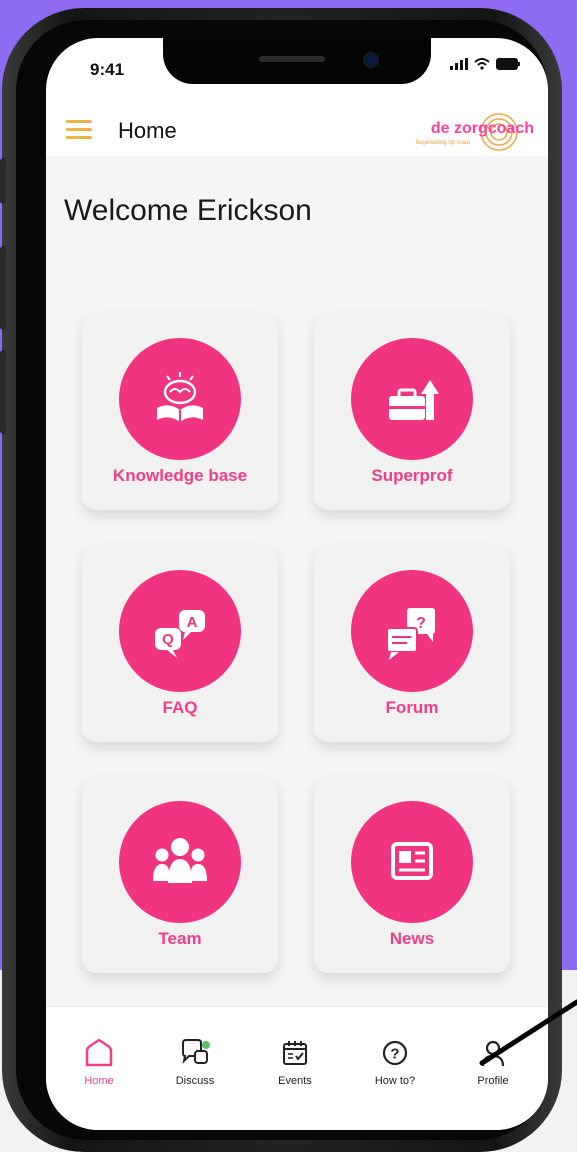 The height and width of the screenshot is (1152, 577). What do you see at coordinates (79, 130) in the screenshot?
I see `menu-icon` at bounding box center [79, 130].